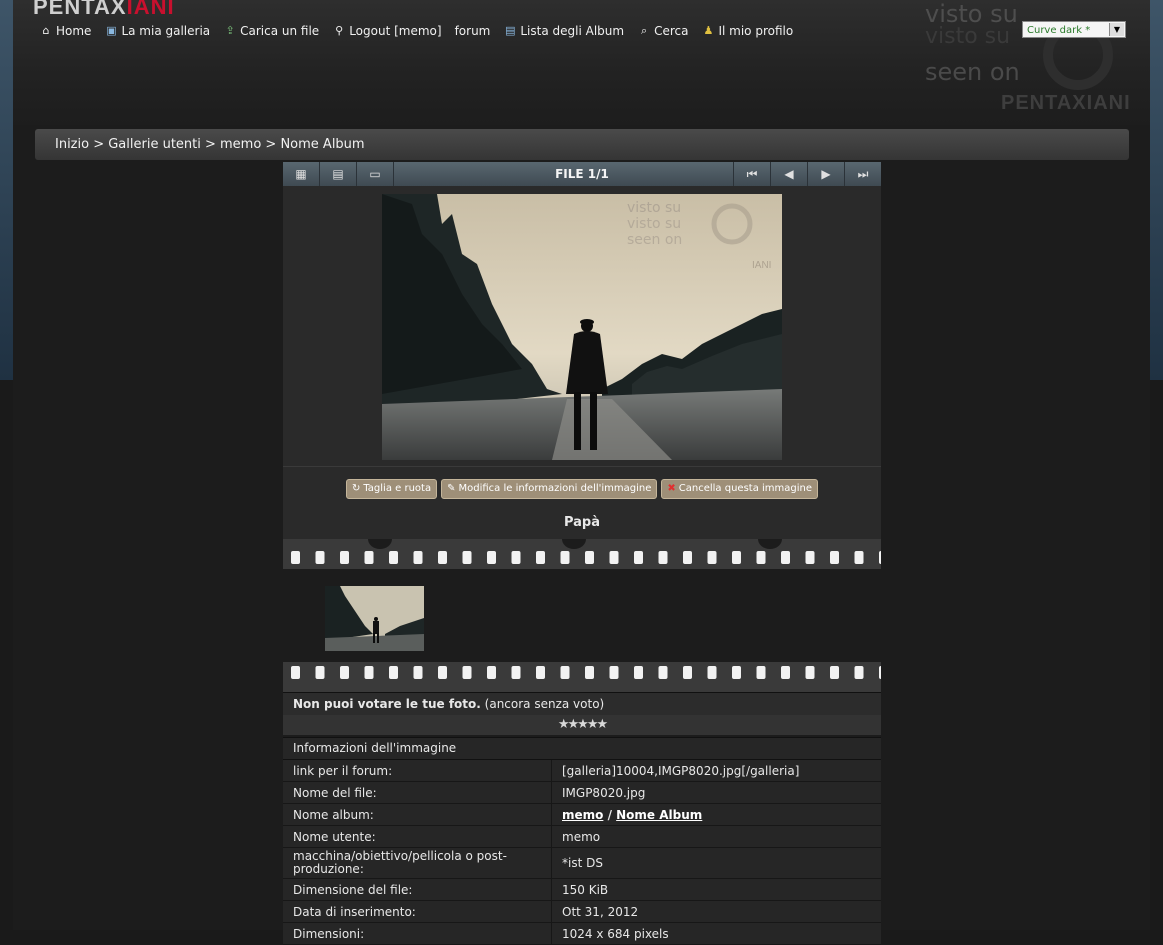 Image resolution: width=1163 pixels, height=945 pixels. What do you see at coordinates (747, 31) in the screenshot?
I see `nav-profile: ♟ Il mio profilo` at bounding box center [747, 31].